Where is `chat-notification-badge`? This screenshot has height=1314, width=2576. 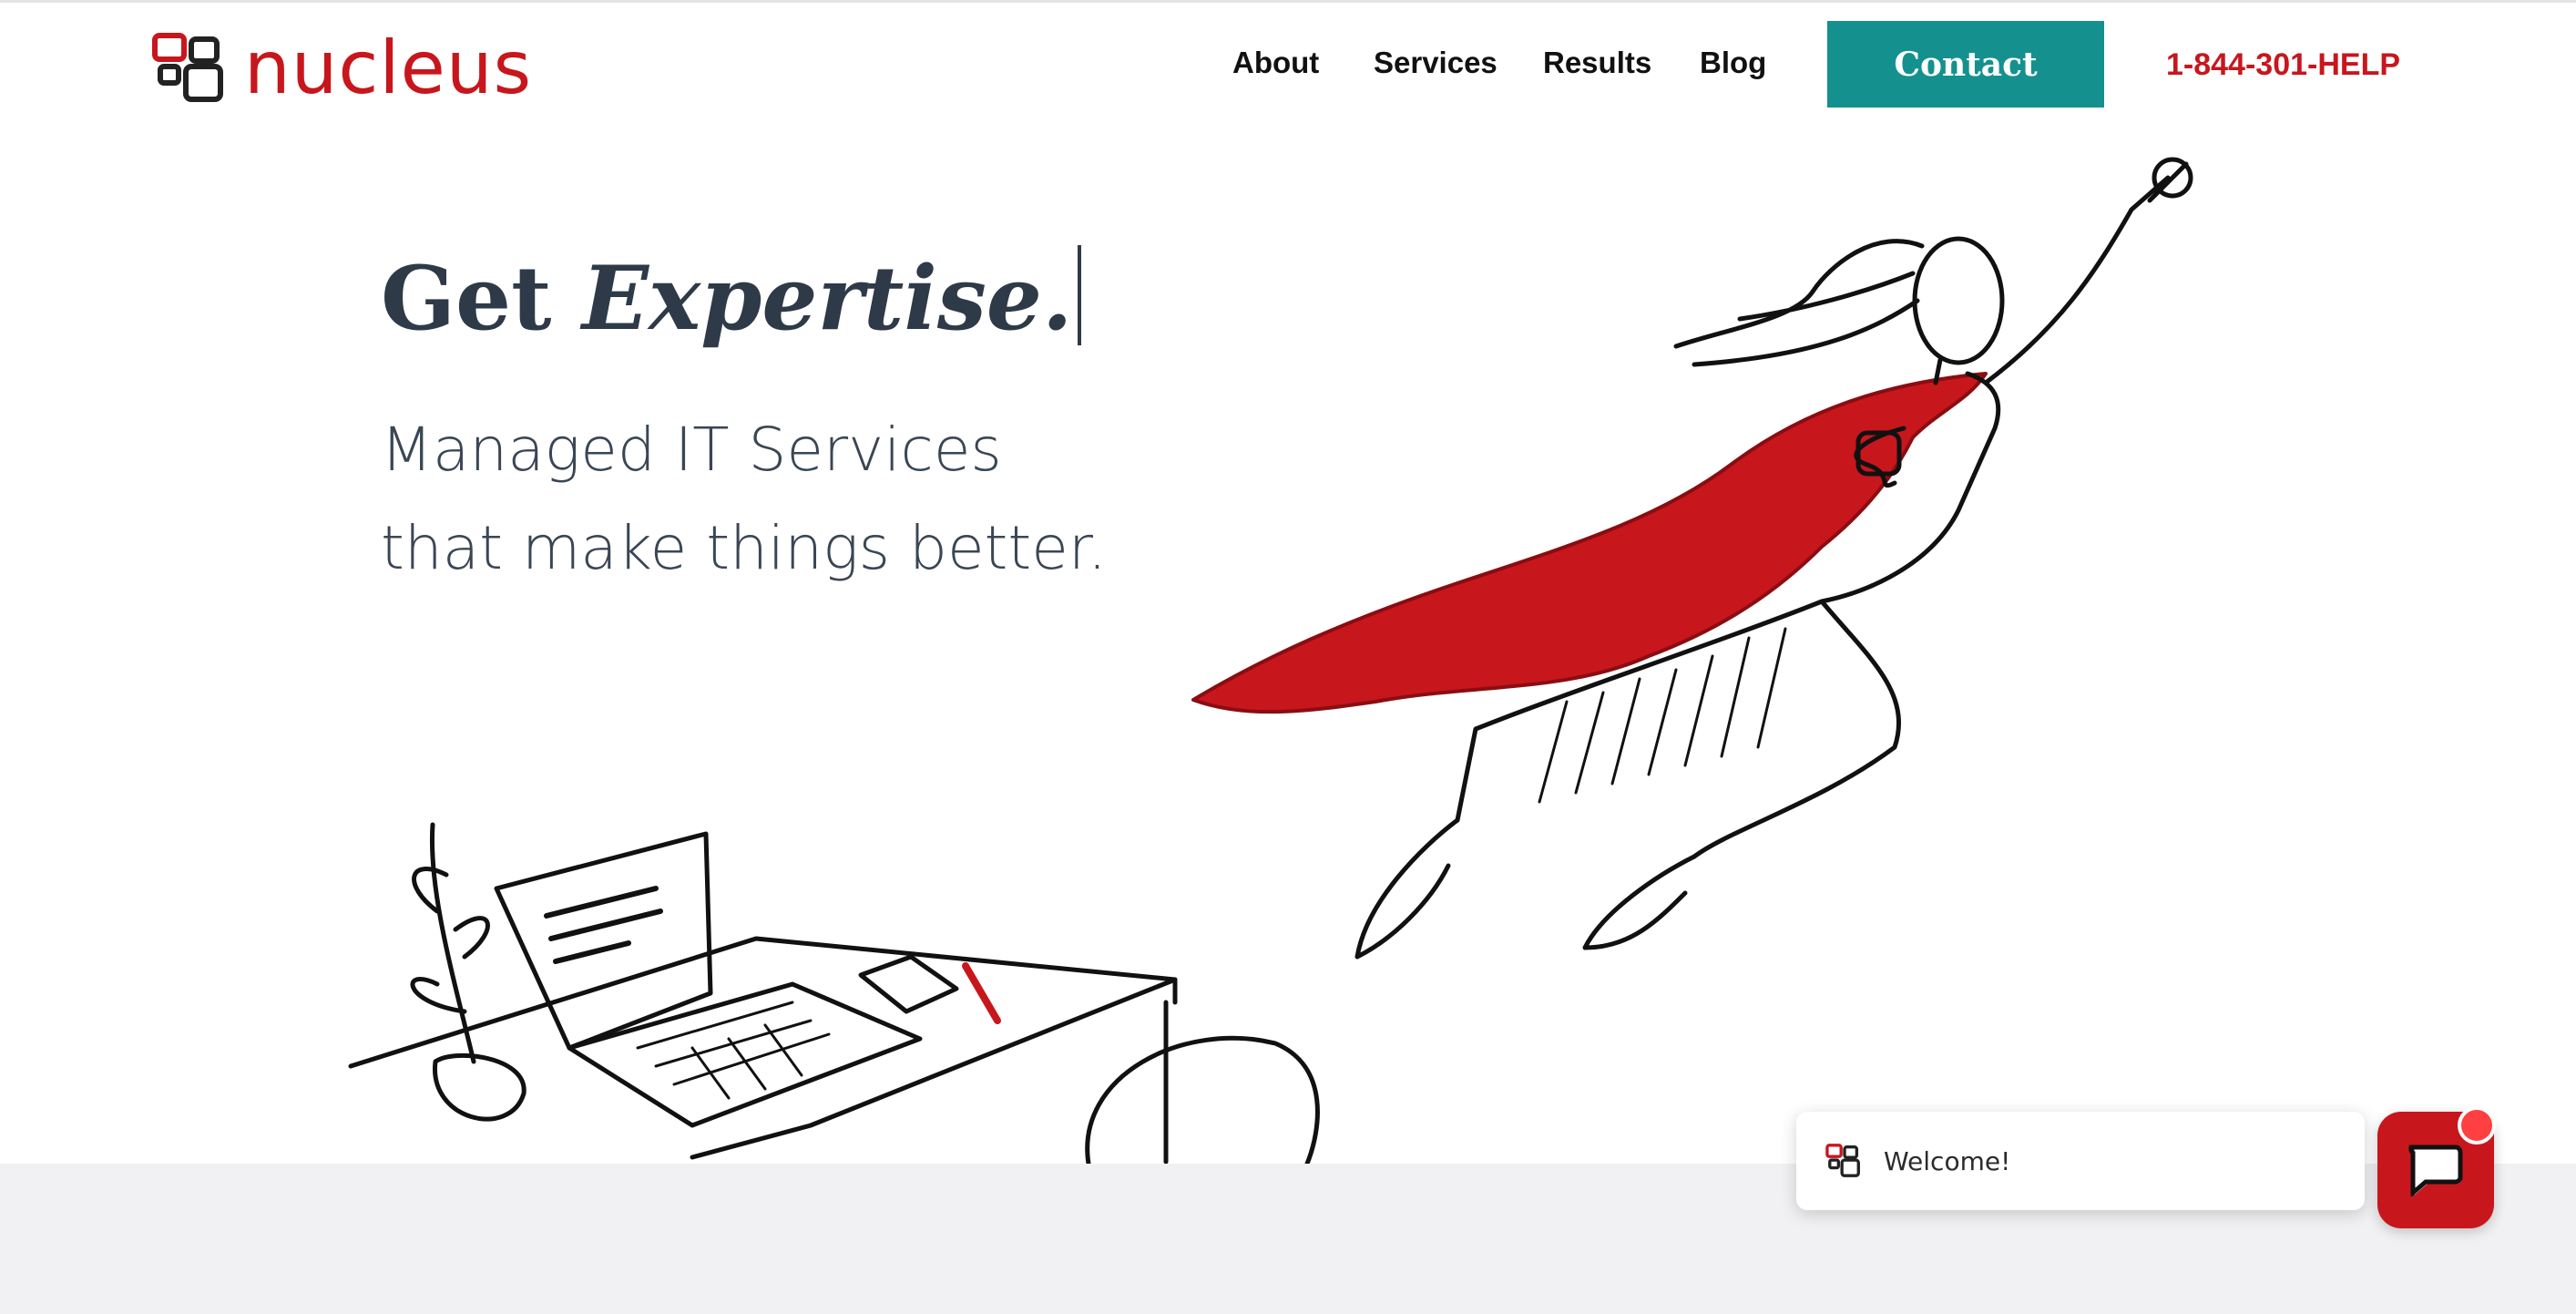
chat-notification-badge is located at coordinates (2477, 1125).